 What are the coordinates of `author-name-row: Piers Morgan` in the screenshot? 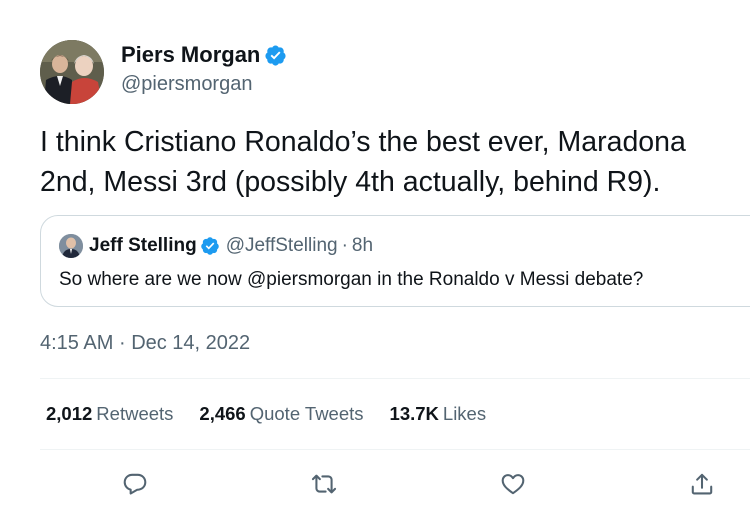 It's located at (204, 55).